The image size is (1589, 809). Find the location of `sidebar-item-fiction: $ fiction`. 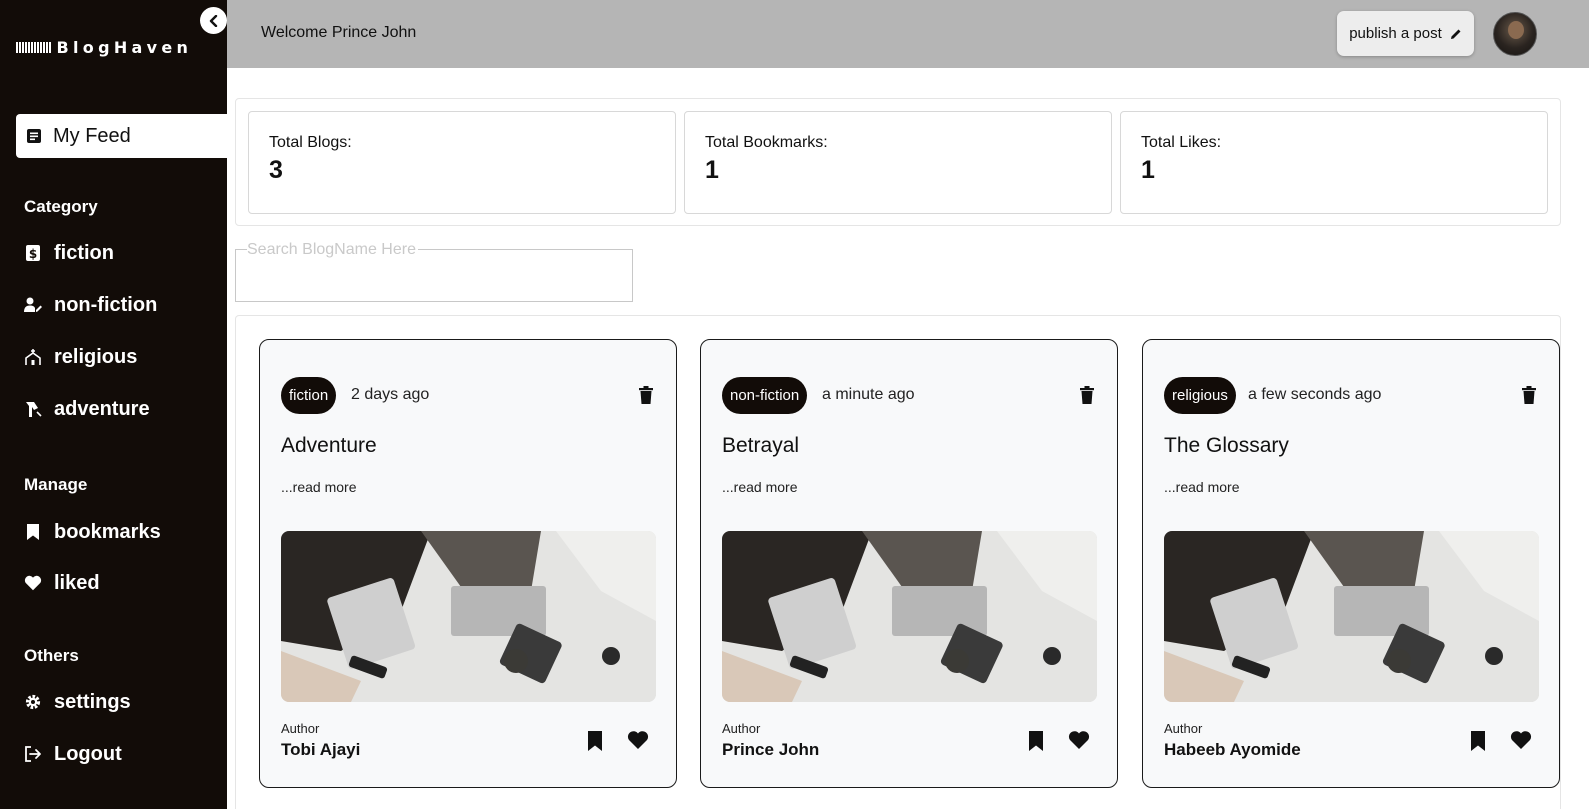

sidebar-item-fiction: $ fiction is located at coordinates (69, 253).